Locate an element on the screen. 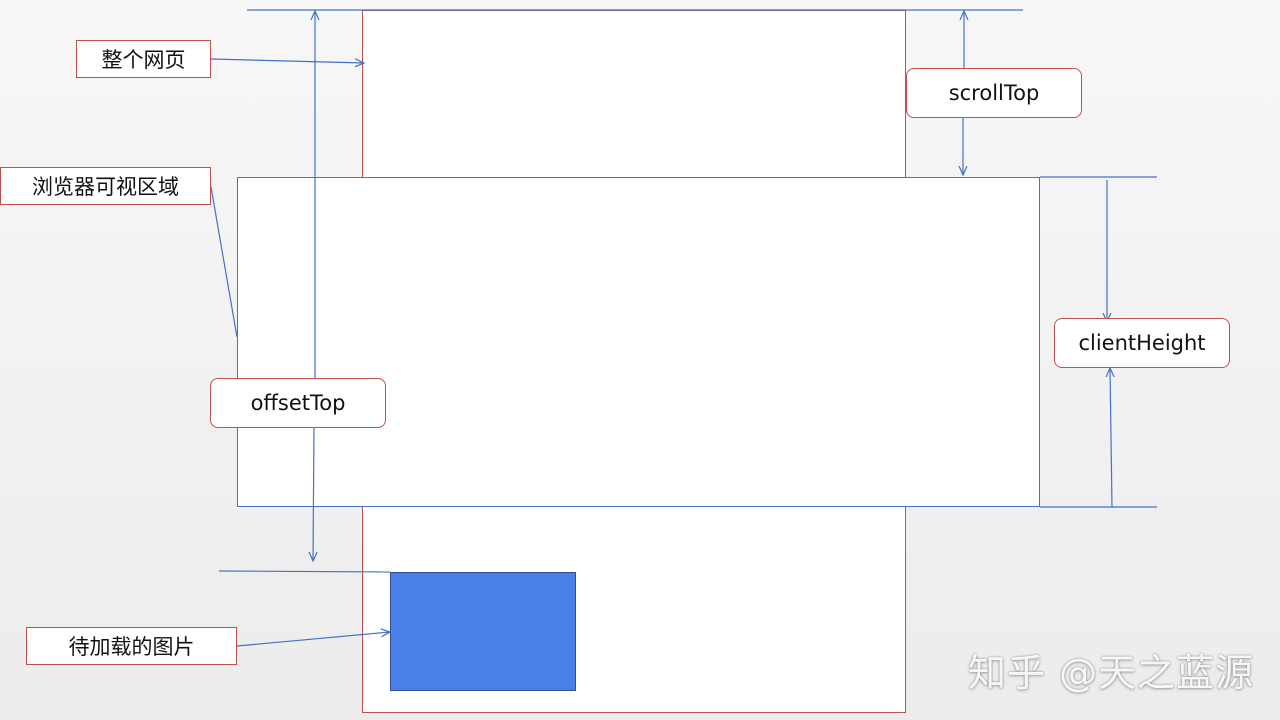 This screenshot has width=1280, height=720. image-top-guide-line is located at coordinates (304, 571).